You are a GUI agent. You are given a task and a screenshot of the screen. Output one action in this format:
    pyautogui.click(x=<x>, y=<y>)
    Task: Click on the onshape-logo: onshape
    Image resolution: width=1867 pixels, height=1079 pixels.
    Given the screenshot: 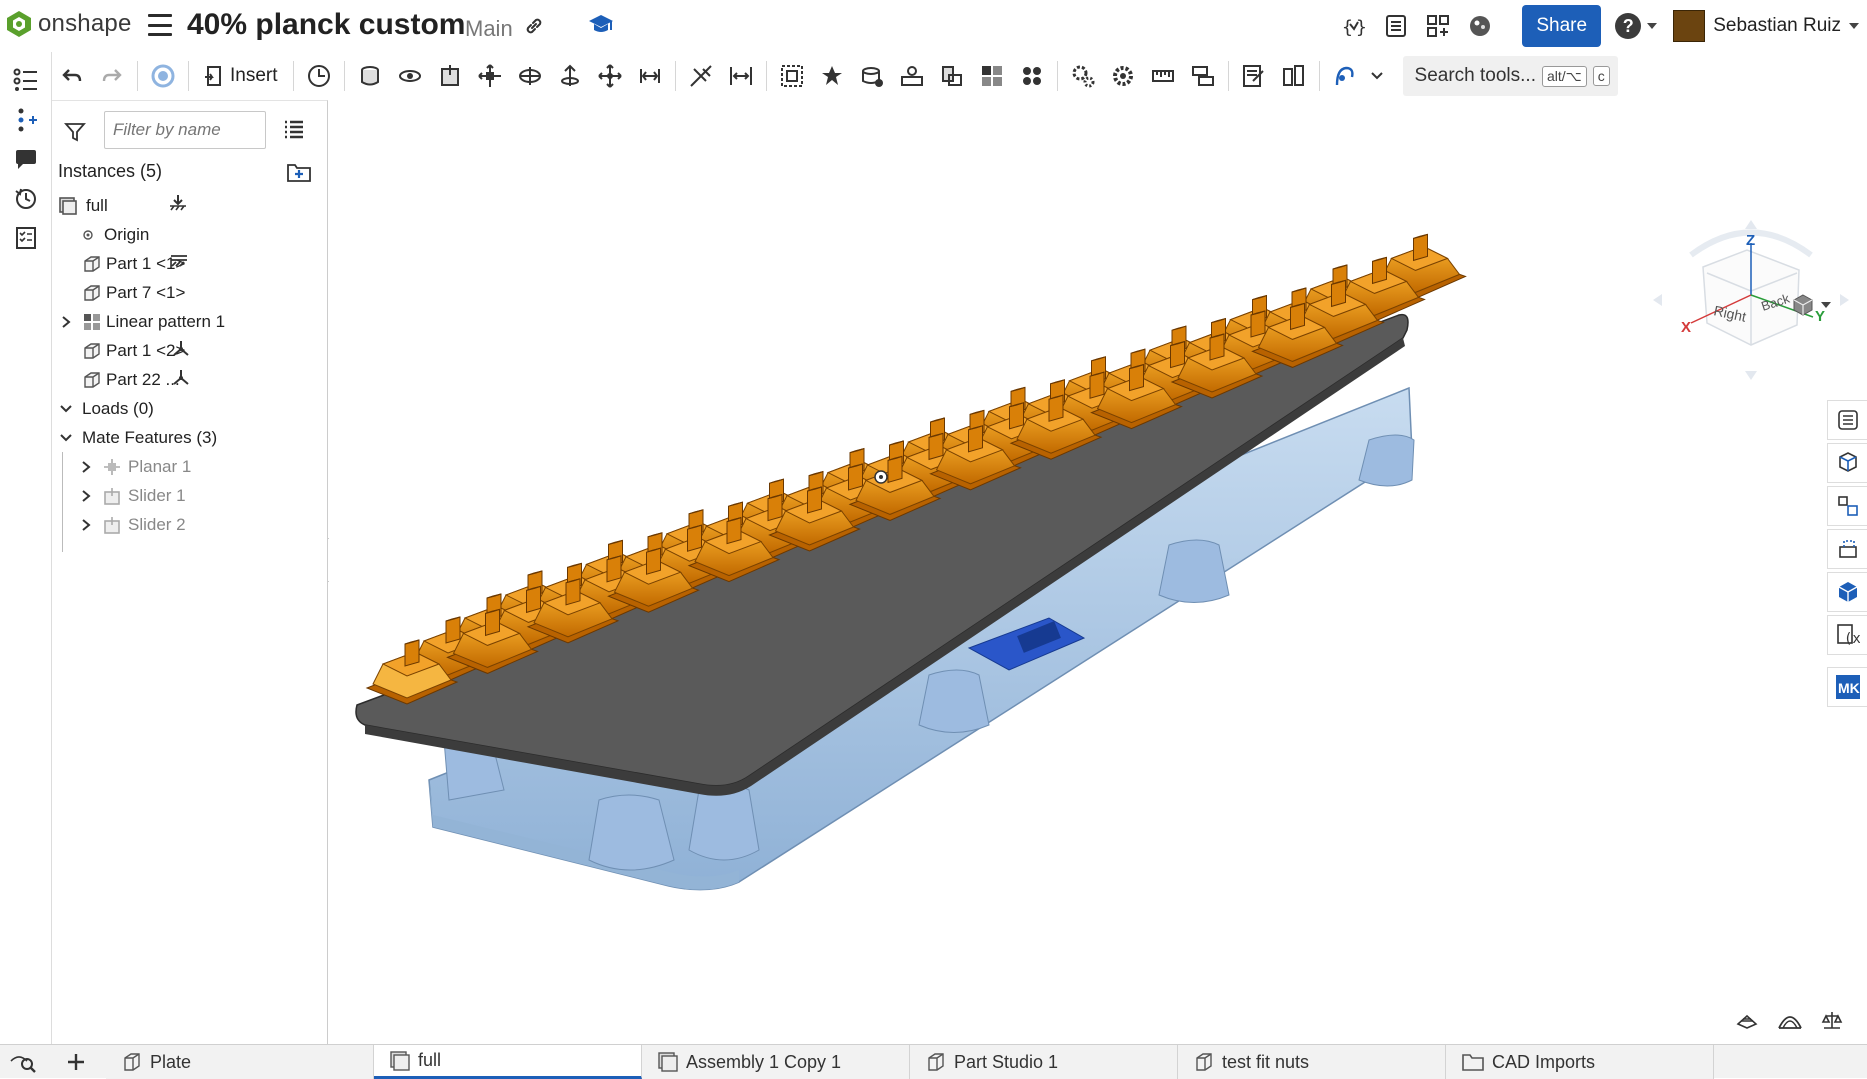 What is the action you would take?
    pyautogui.click(x=69, y=24)
    